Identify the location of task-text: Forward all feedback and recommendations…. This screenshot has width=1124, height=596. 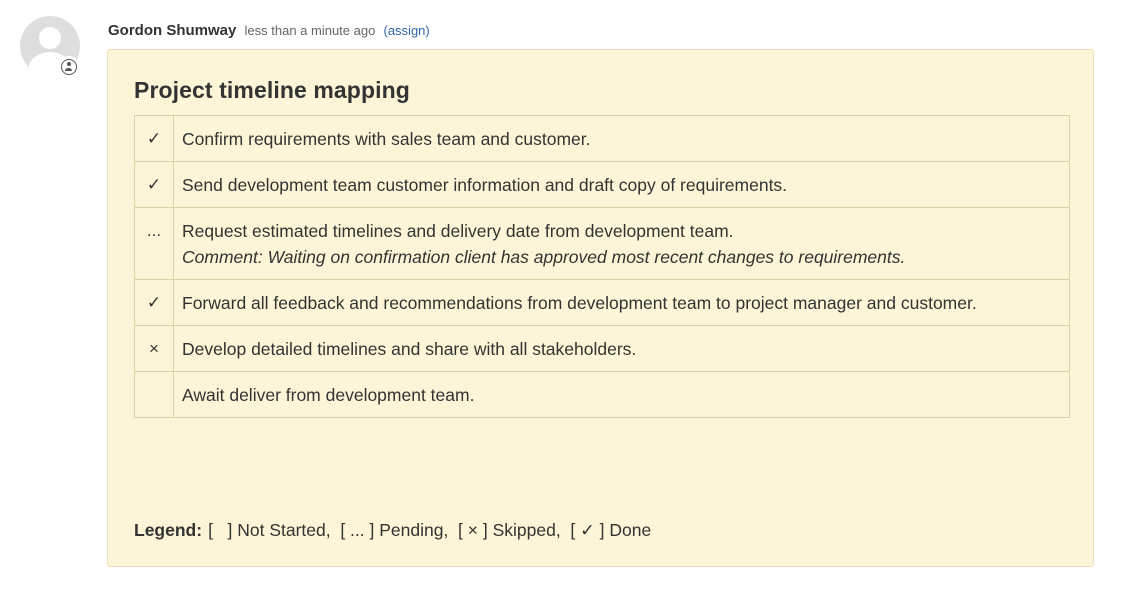
(621, 302).